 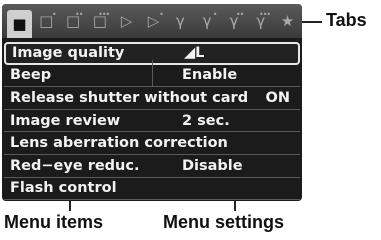 I want to click on tab-bar: ■ □ • □ •• □ ••• ▷ ▷ • γ γ • γ •• γ ••• ★, so click(x=152, y=21).